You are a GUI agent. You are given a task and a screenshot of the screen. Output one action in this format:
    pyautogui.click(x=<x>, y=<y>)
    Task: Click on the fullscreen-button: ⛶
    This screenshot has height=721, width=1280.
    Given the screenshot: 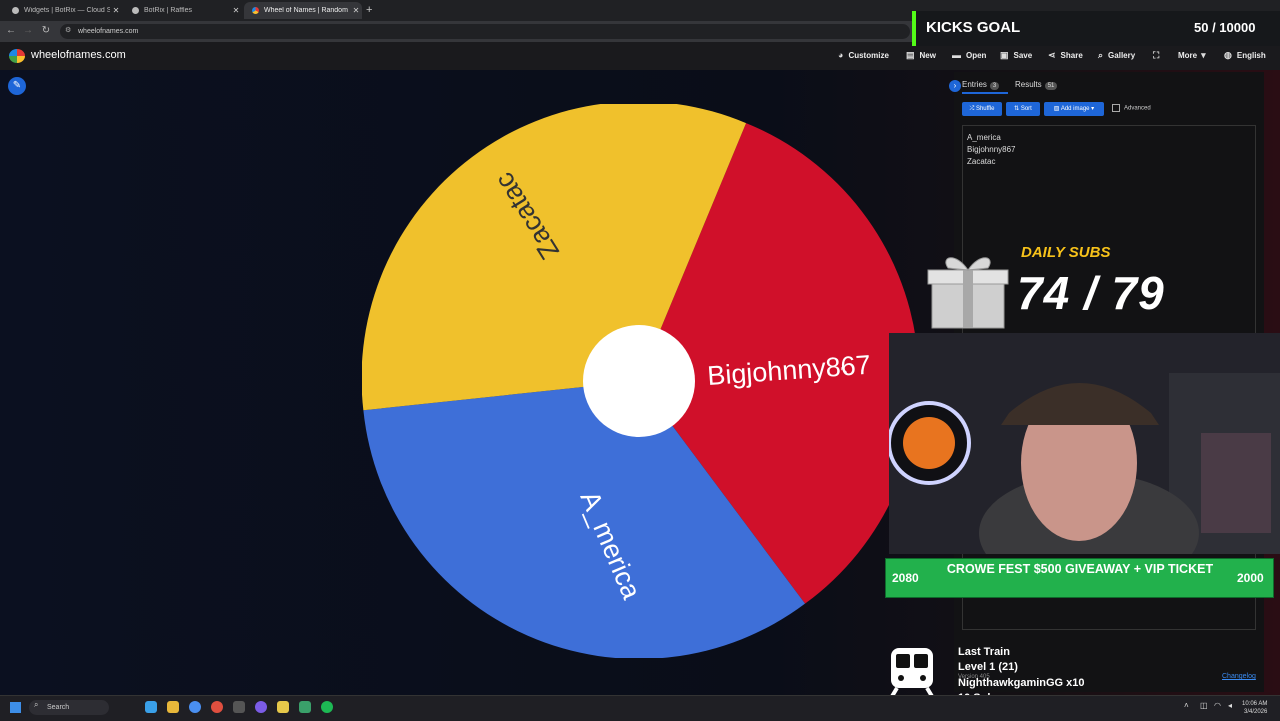 What is the action you would take?
    pyautogui.click(x=1158, y=55)
    